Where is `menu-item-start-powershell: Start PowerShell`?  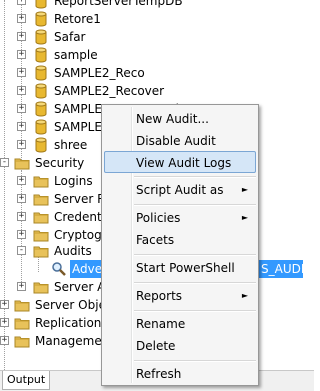 menu-item-start-powershell: Start PowerShell is located at coordinates (180, 268).